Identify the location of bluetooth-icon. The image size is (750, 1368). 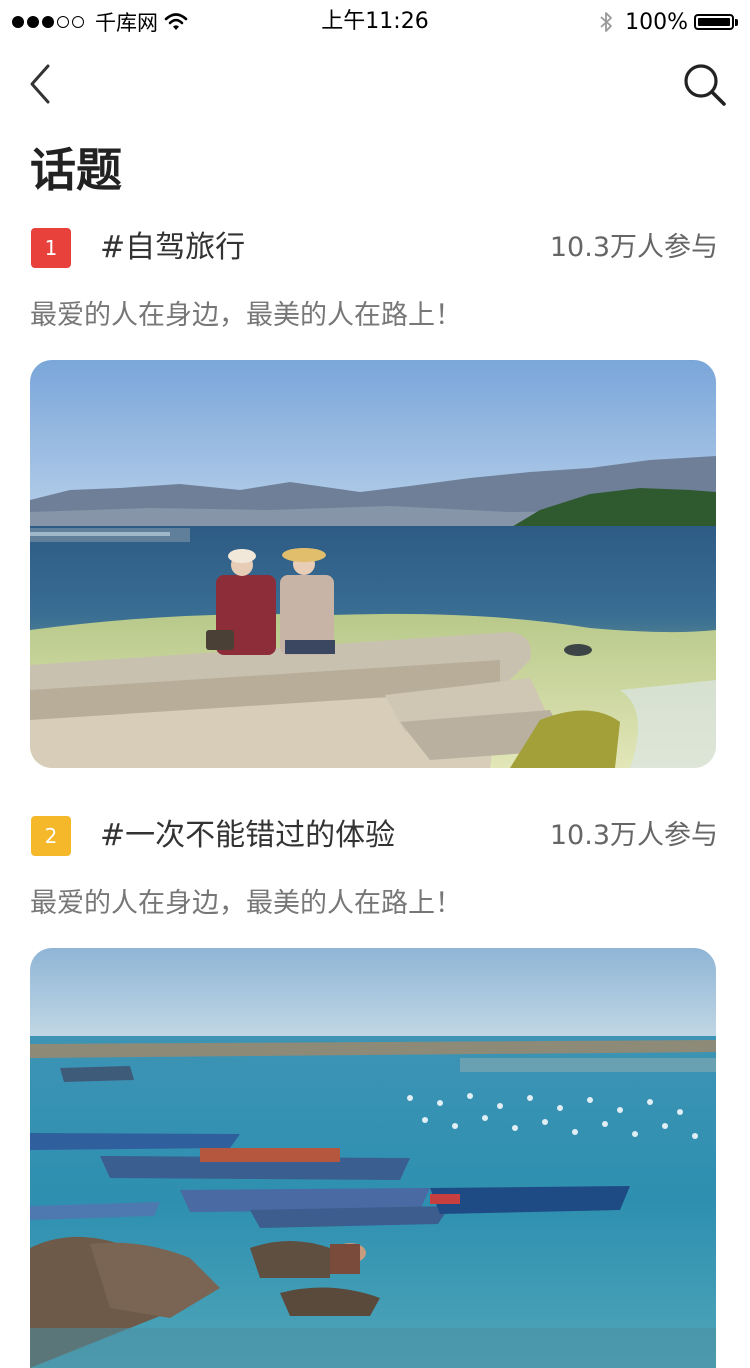
(606, 22).